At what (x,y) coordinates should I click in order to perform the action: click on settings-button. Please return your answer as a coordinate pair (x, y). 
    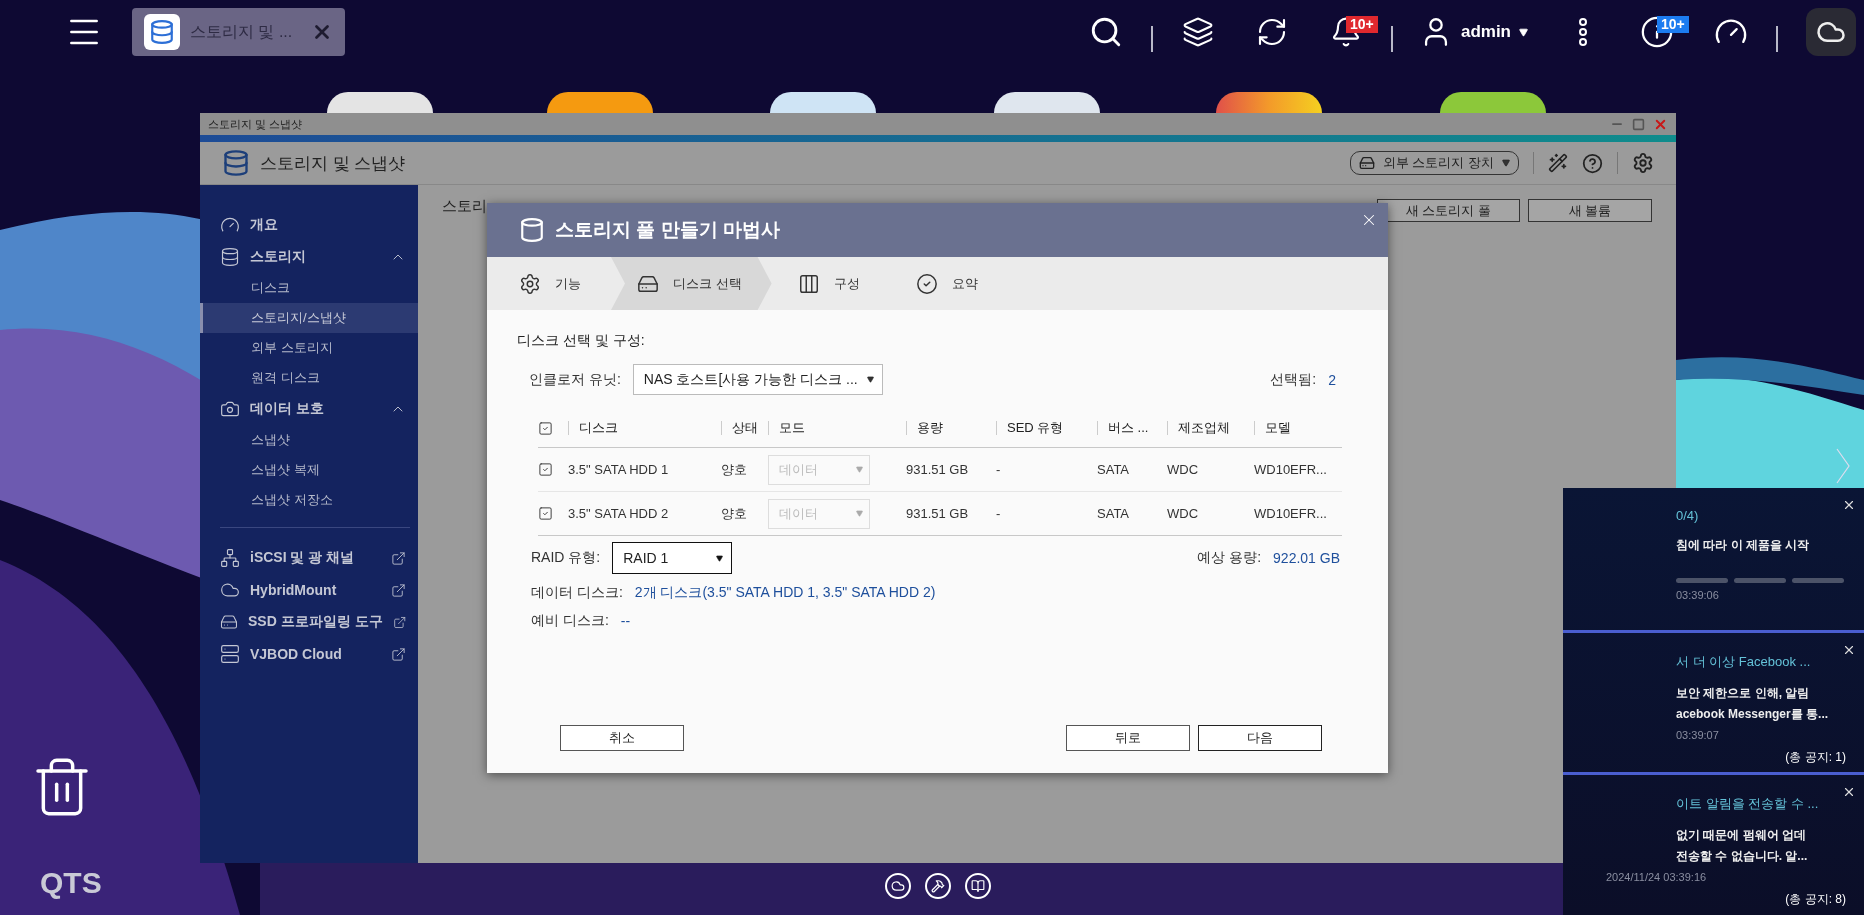
    Looking at the image, I should click on (1643, 163).